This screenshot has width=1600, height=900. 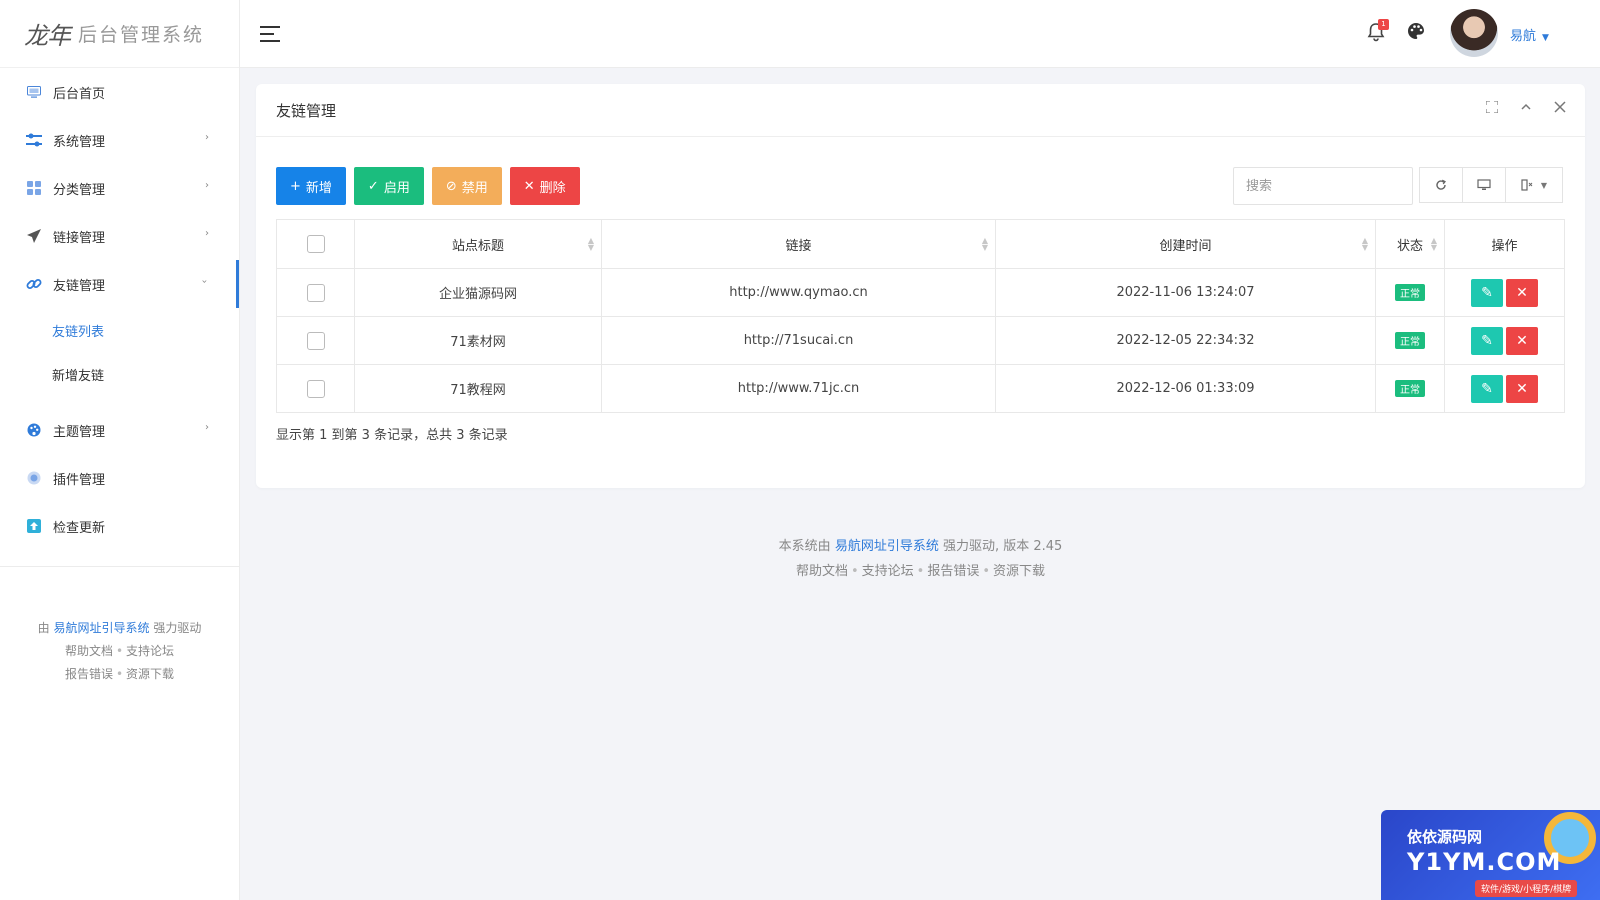 I want to click on submenu-item-add-friendlink: 新增友链, so click(x=119, y=374).